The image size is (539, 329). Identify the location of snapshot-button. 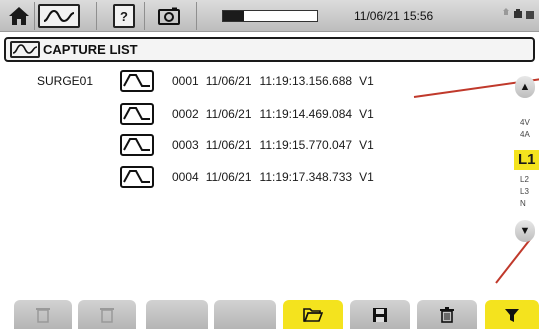
(169, 16).